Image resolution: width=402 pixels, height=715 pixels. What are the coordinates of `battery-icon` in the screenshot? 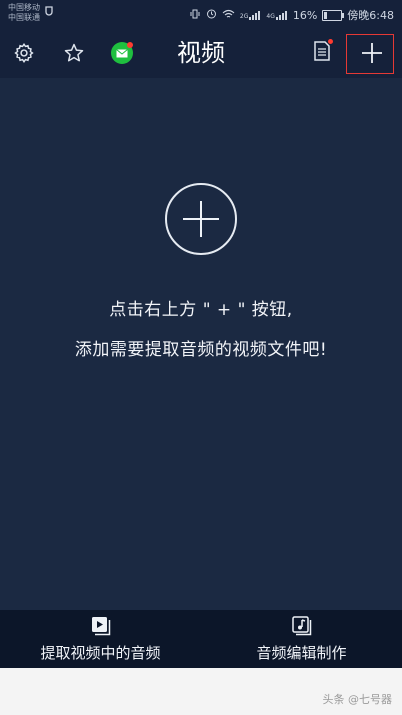 It's located at (333, 15).